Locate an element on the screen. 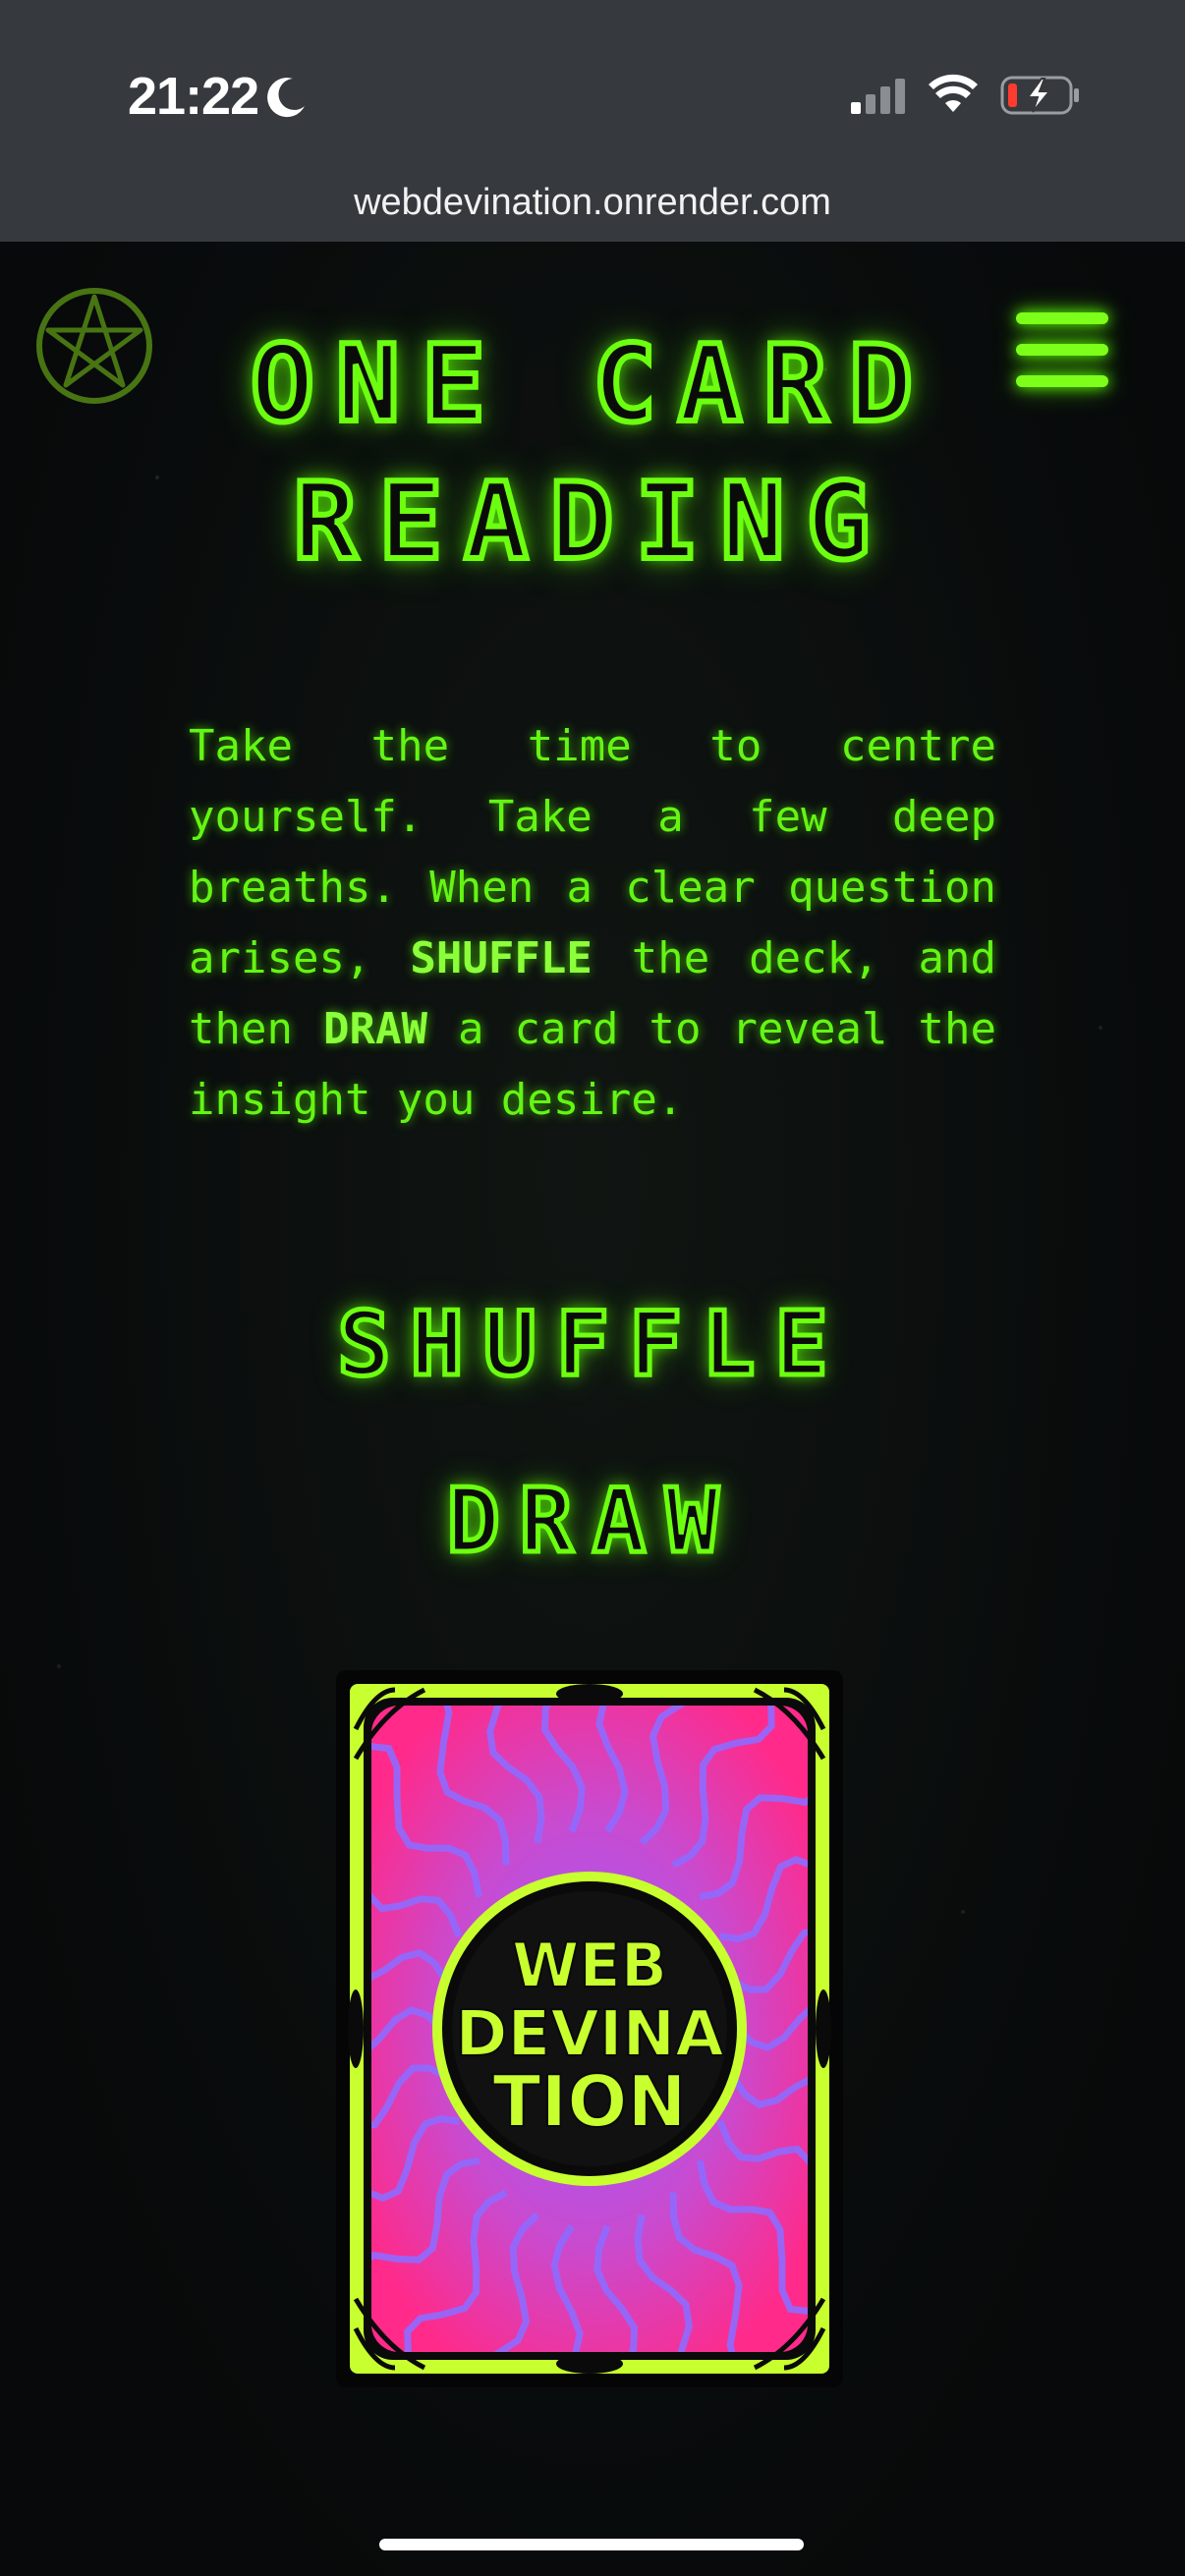  home-indicator is located at coordinates (592, 2544).